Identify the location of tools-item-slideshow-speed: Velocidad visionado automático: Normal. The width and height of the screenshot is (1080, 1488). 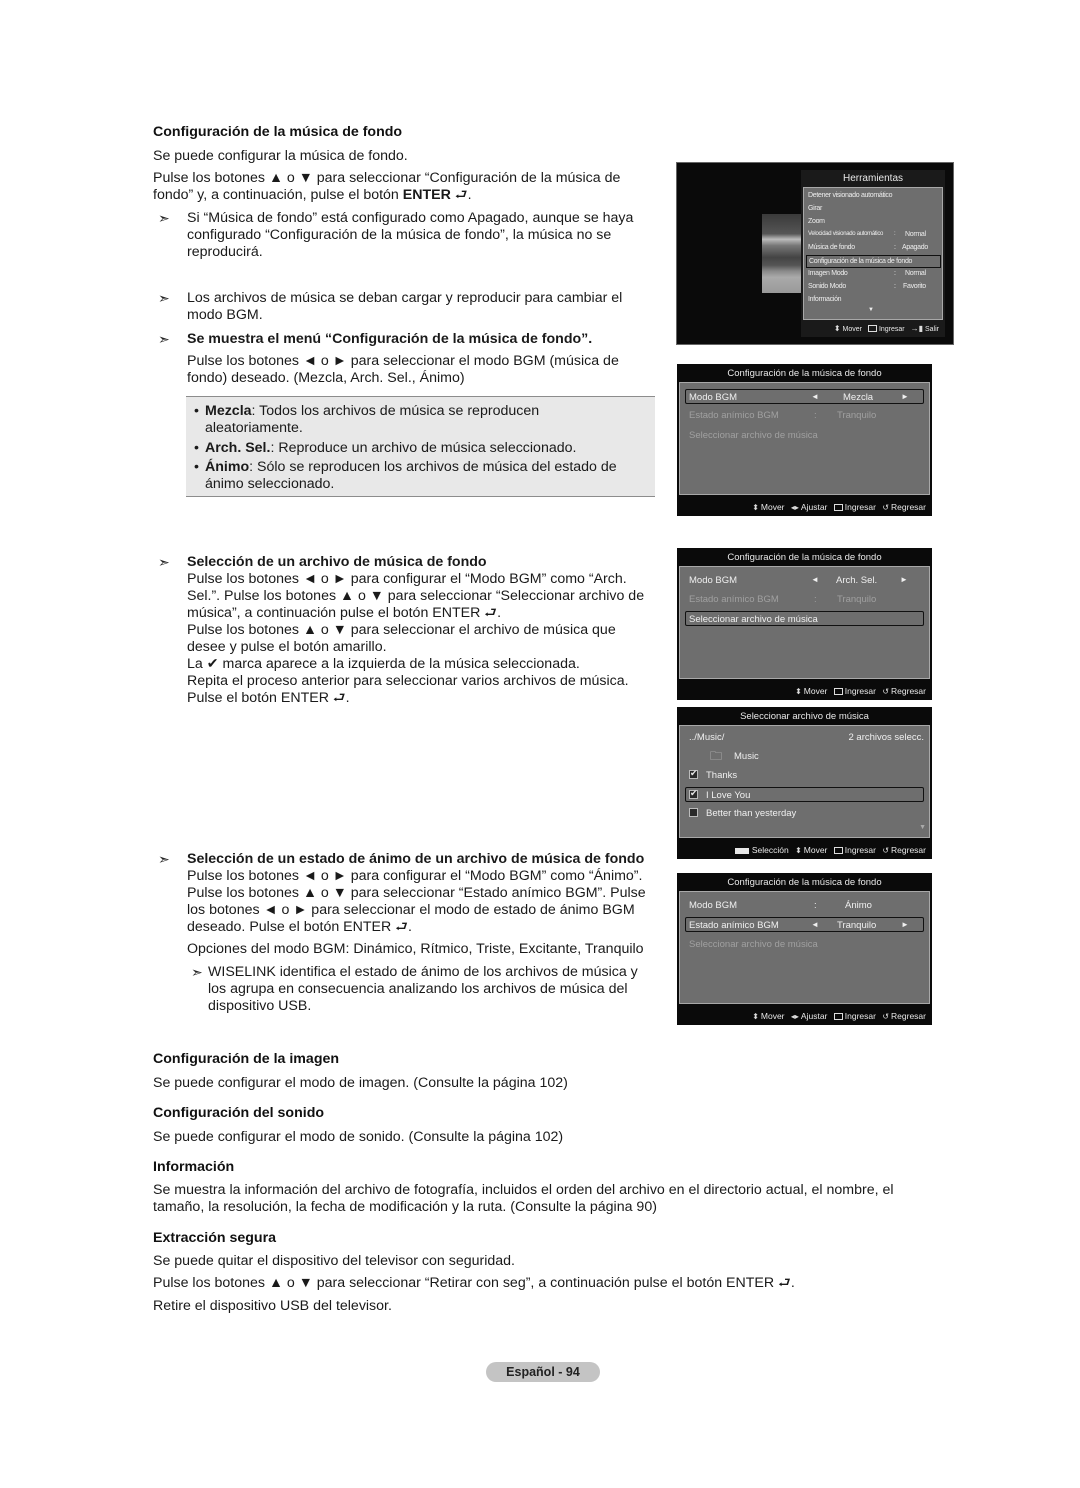
(873, 235).